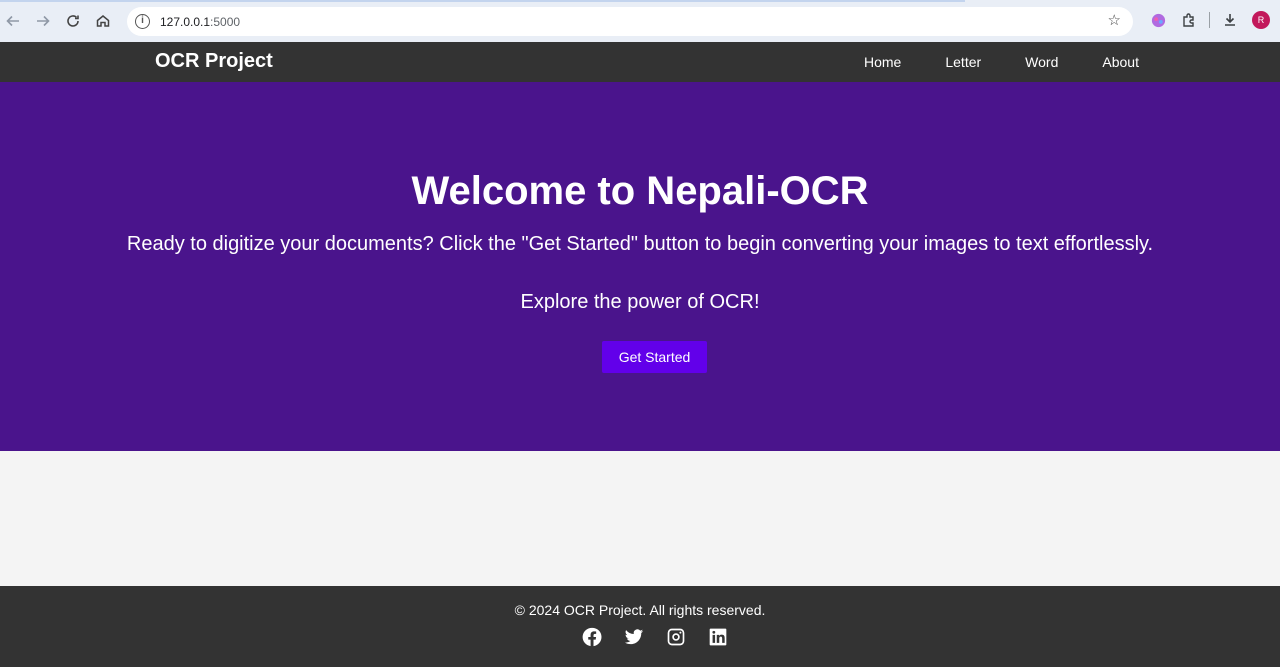 Image resolution: width=1280 pixels, height=667 pixels. I want to click on twitter-icon, so click(633, 636).